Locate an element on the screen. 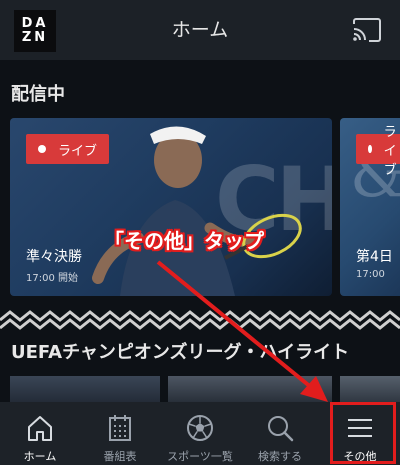 The width and height of the screenshot is (400, 465). annotation-highlight-box is located at coordinates (363, 433).